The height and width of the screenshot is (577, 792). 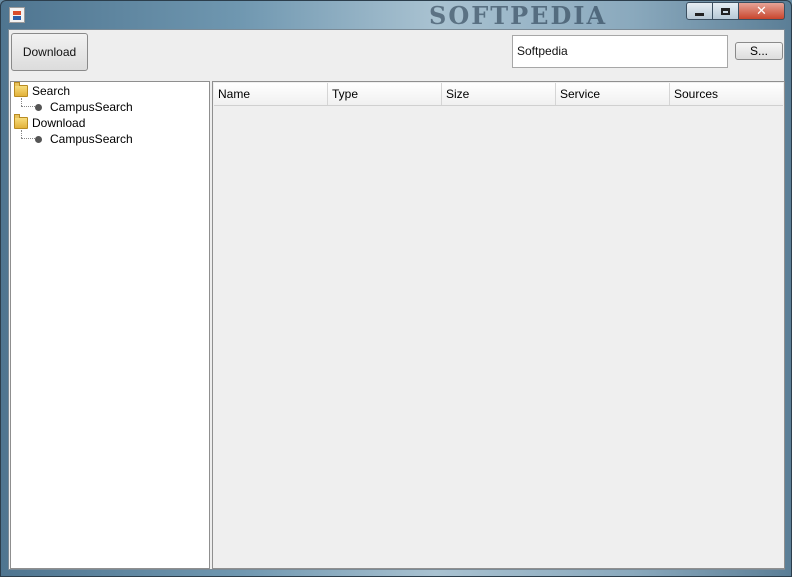 I want to click on column-header-name: Name, so click(x=271, y=94).